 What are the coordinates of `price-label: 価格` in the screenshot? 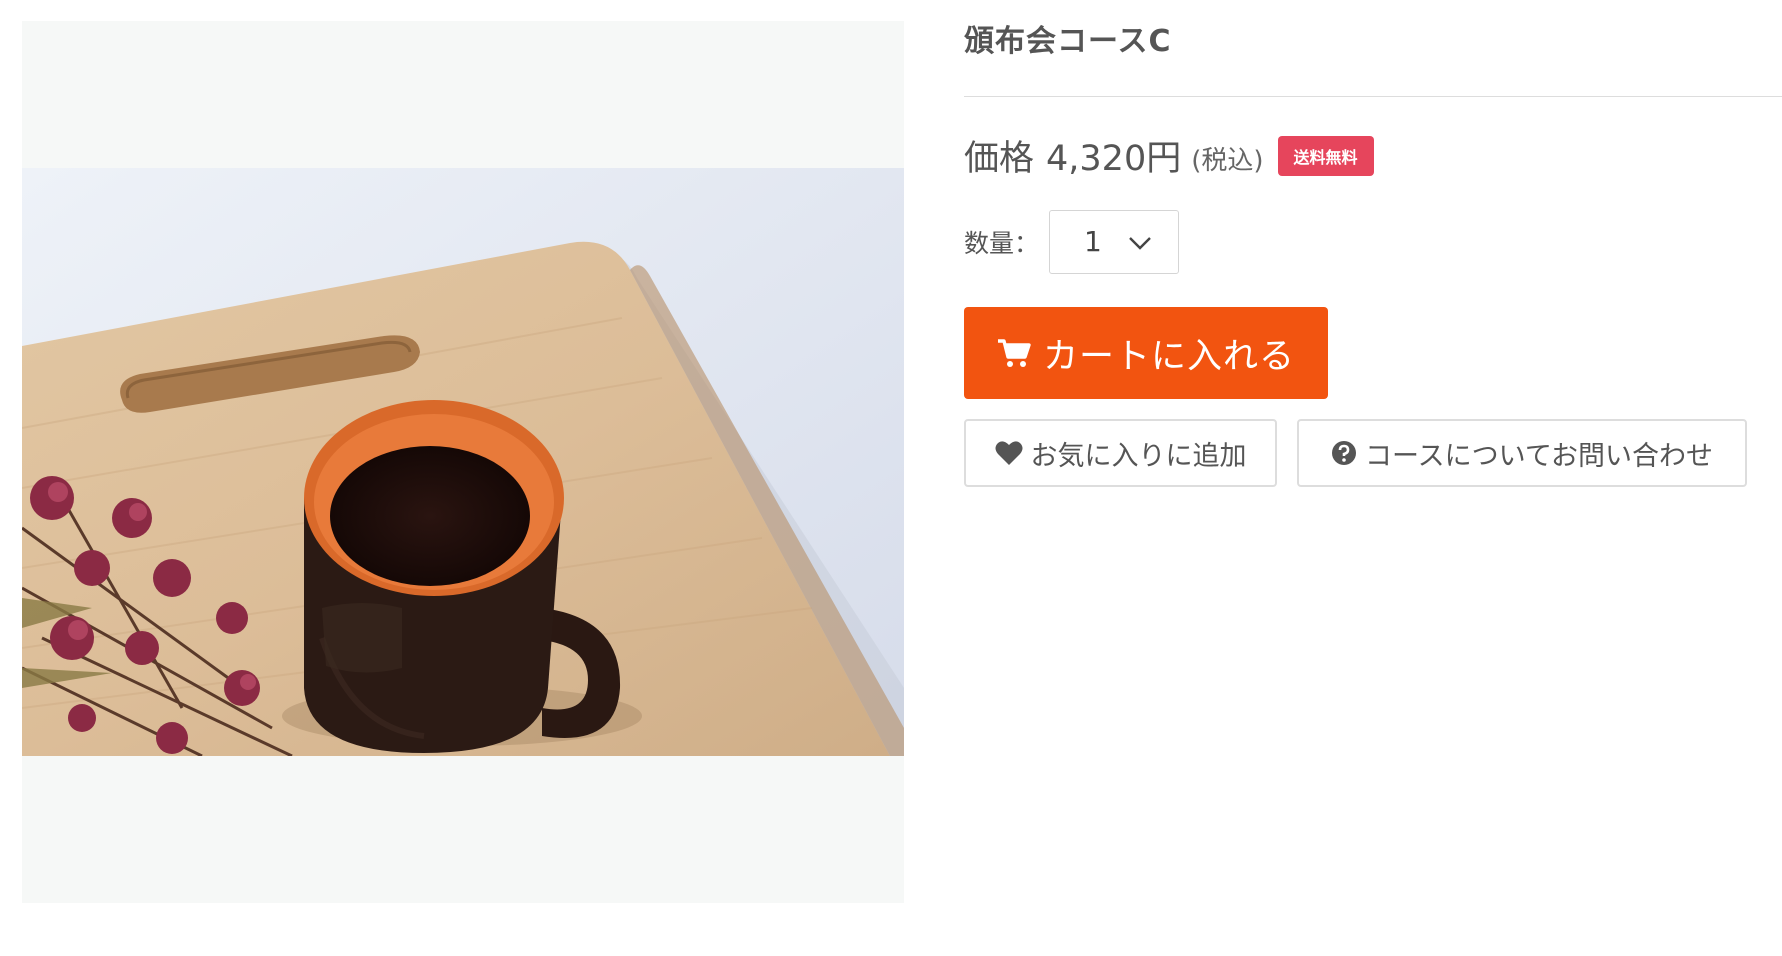 It's located at (999, 159).